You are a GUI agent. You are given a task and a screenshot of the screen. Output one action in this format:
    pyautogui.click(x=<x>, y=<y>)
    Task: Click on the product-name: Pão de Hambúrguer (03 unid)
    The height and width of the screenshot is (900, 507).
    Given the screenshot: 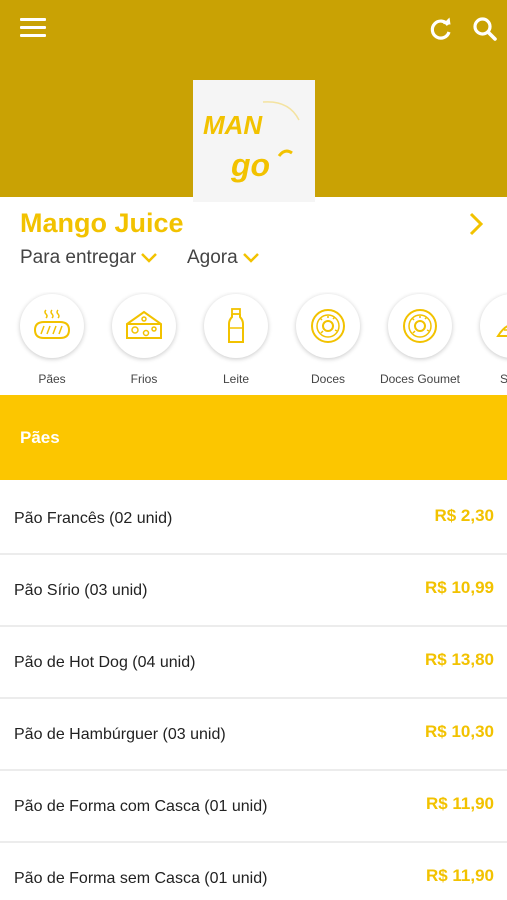 What is the action you would take?
    pyautogui.click(x=120, y=734)
    